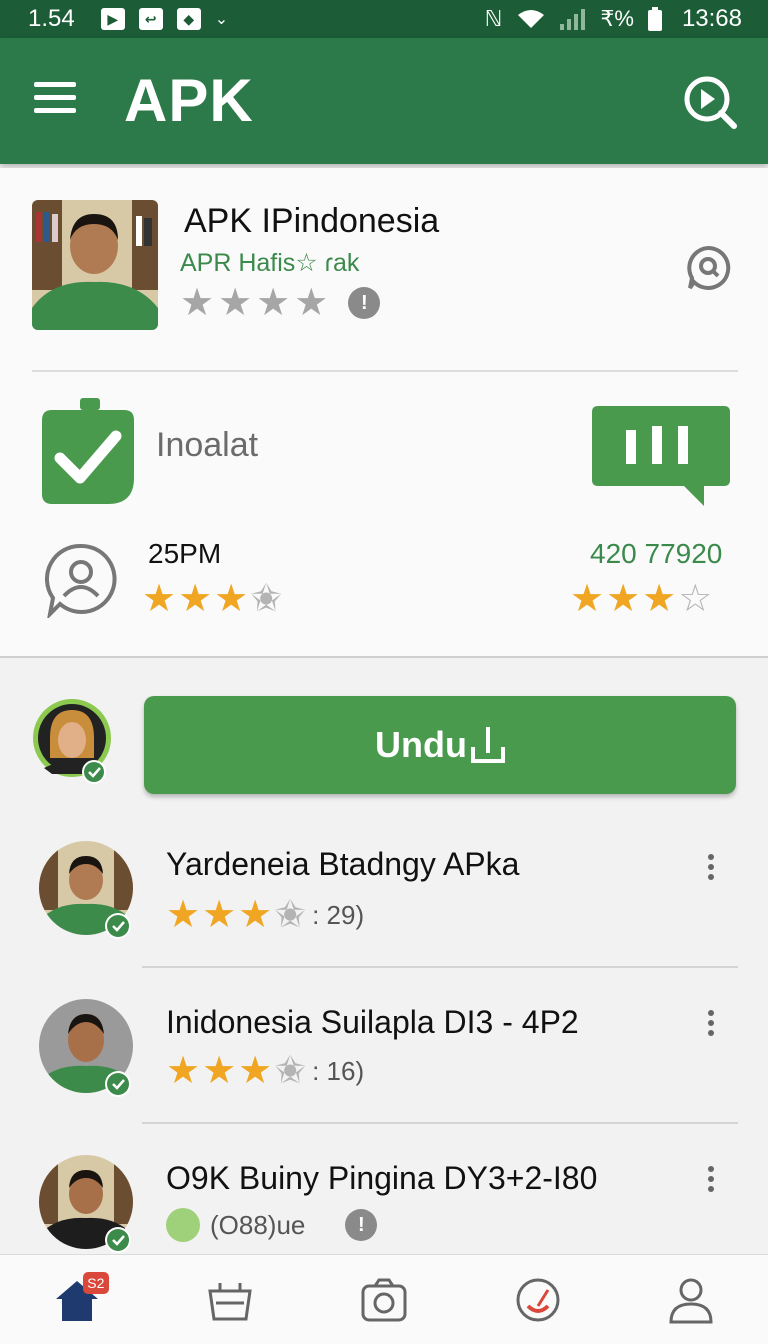  What do you see at coordinates (384, 1199) in the screenshot?
I see `list-item: O9K Buiny Pingina DY3+2-I80 (O88)ue !` at bounding box center [384, 1199].